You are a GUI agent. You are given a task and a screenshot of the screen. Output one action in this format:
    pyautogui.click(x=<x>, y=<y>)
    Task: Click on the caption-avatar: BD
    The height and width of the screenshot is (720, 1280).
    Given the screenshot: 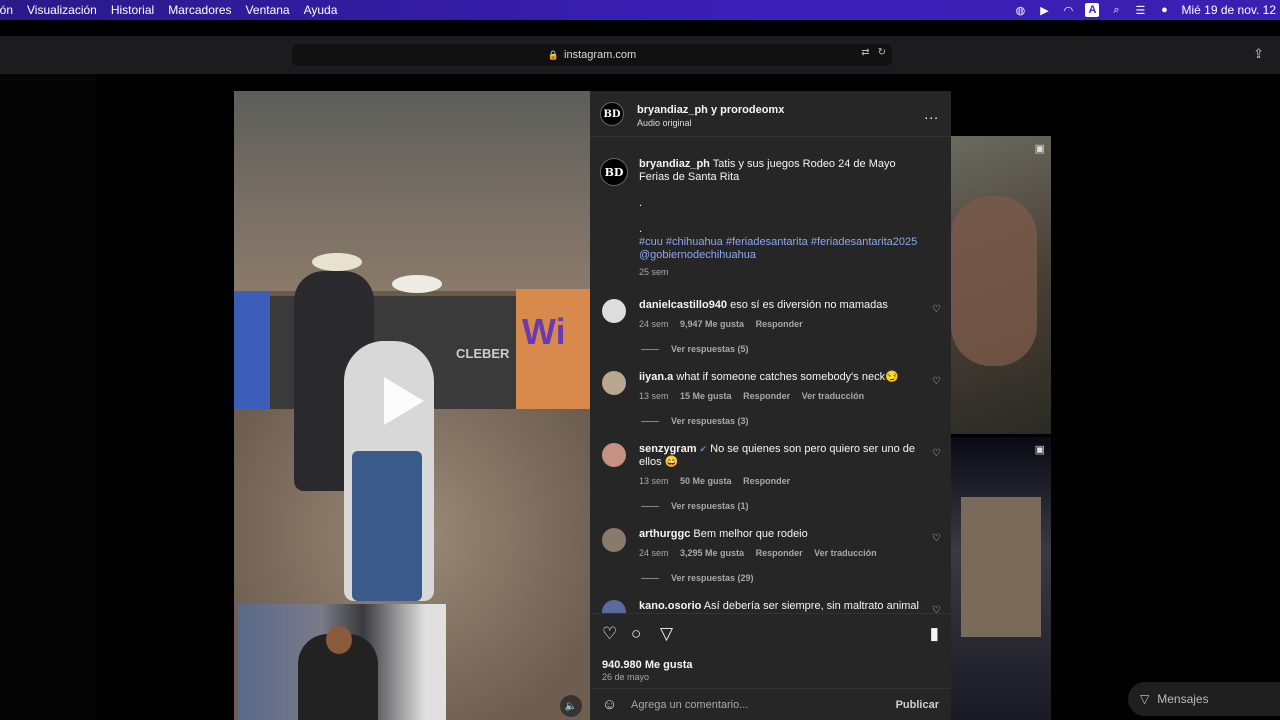 What is the action you would take?
    pyautogui.click(x=614, y=172)
    